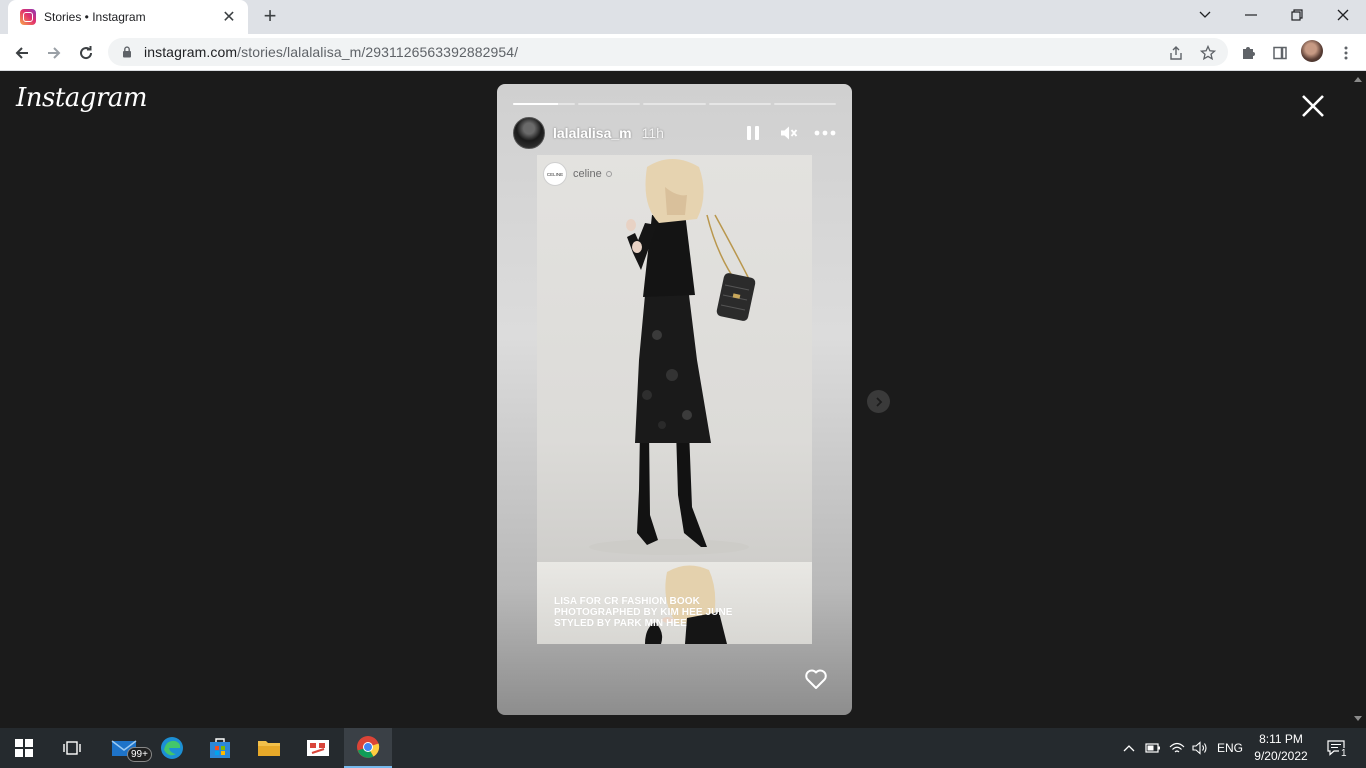 This screenshot has height=768, width=1366. I want to click on restore-button, so click(1297, 15).